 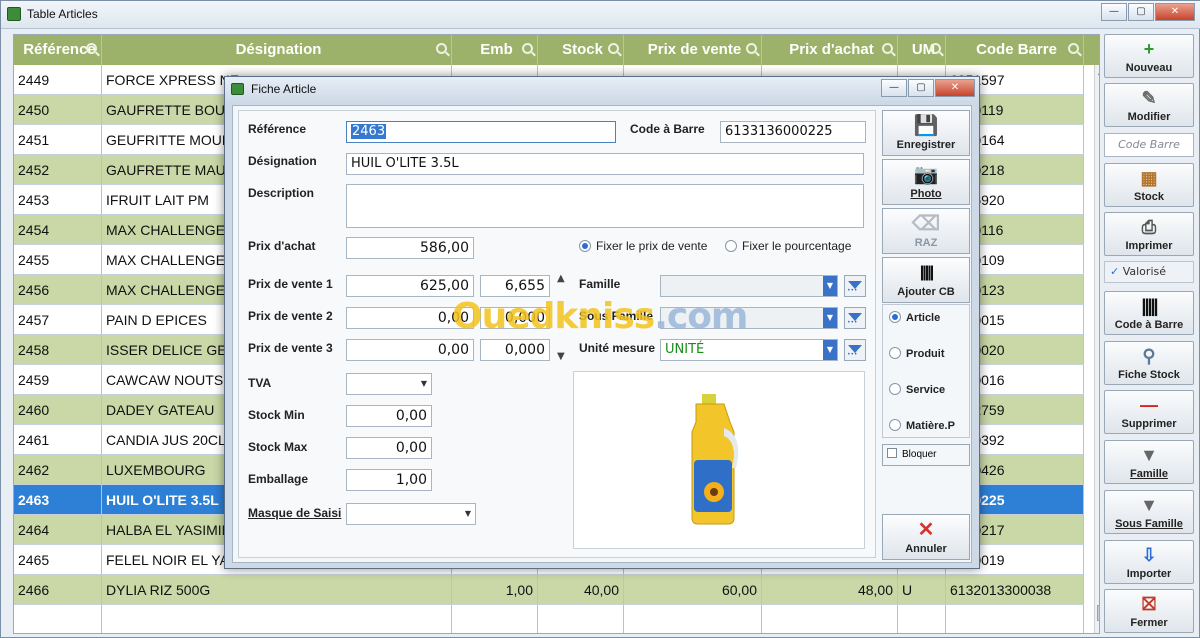 I want to click on type-service-radio: Service, so click(x=917, y=389).